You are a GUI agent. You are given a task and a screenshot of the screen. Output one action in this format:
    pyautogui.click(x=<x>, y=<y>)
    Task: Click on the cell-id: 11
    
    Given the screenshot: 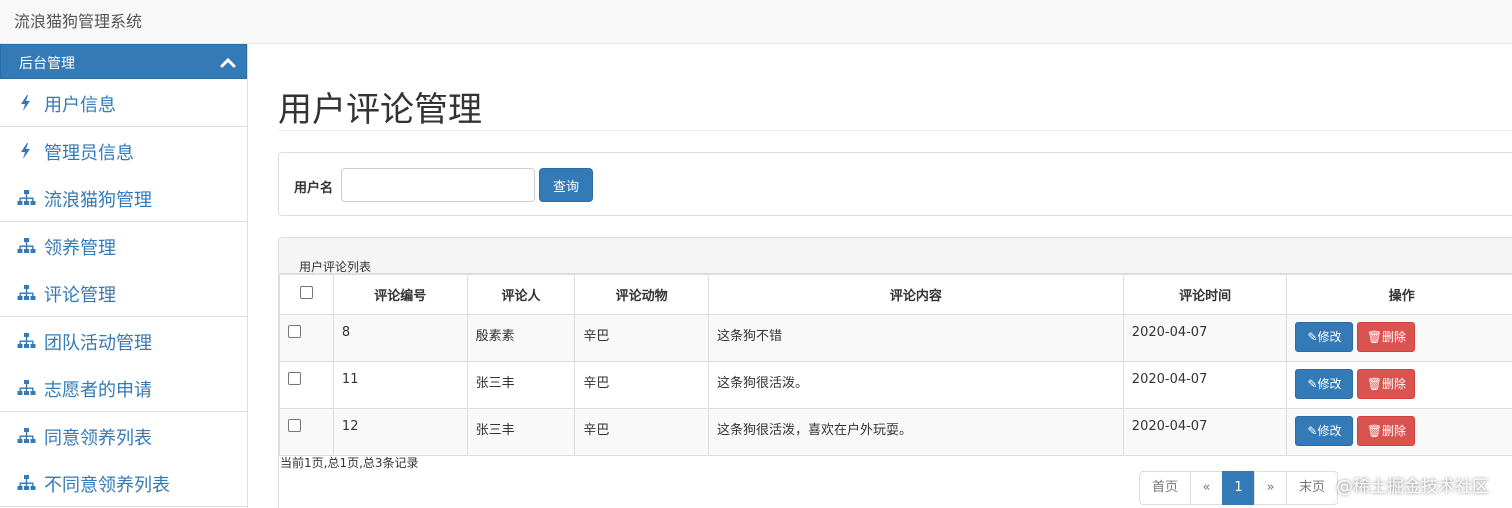 What is the action you would take?
    pyautogui.click(x=400, y=385)
    